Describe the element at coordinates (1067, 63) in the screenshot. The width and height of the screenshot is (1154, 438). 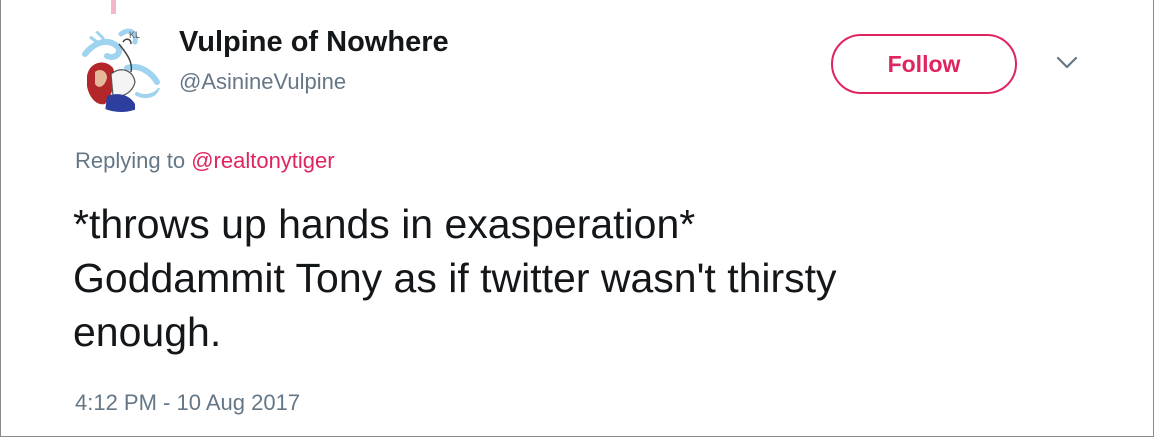
I see `chevron-down-icon` at that location.